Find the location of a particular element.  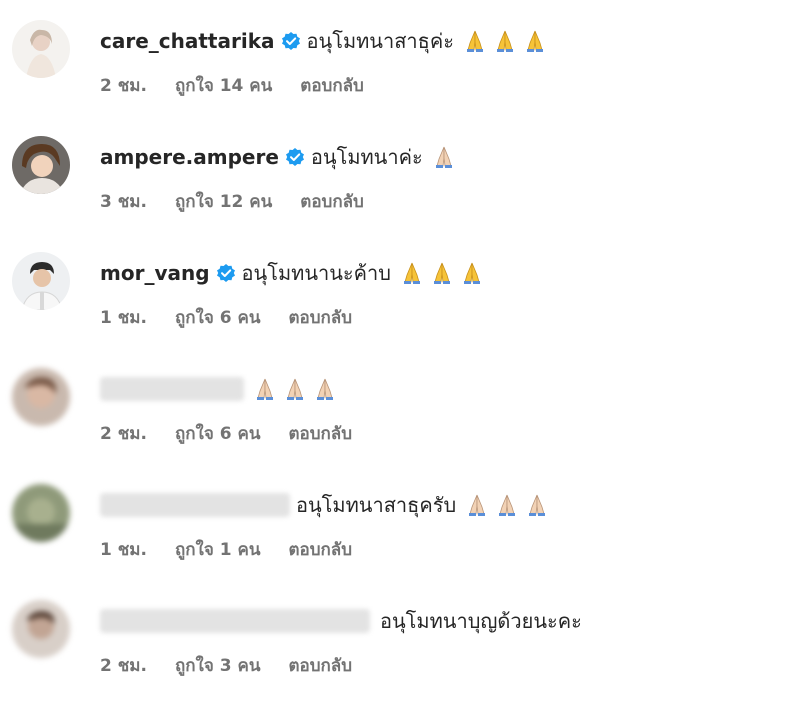

comment-meta: 2 ชม. ถูกใจ 6 คน ตอบกลับ is located at coordinates (226, 433).